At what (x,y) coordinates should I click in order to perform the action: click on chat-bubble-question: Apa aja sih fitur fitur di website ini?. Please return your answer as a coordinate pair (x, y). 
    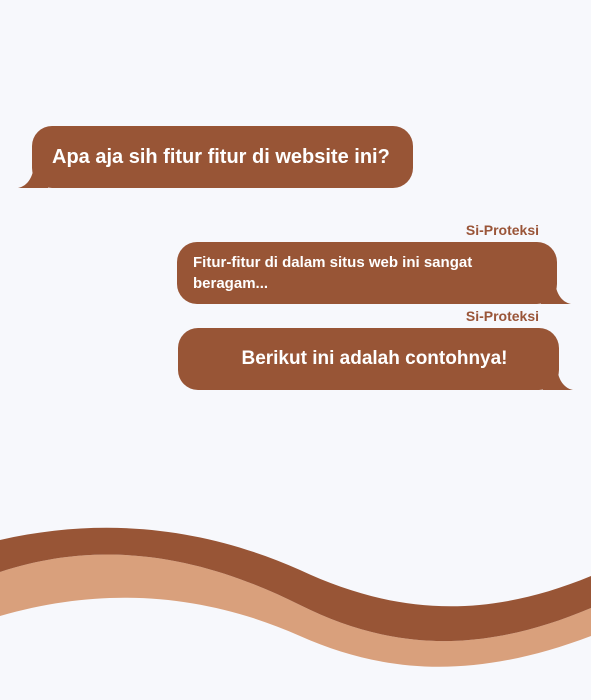
    Looking at the image, I should click on (215, 157).